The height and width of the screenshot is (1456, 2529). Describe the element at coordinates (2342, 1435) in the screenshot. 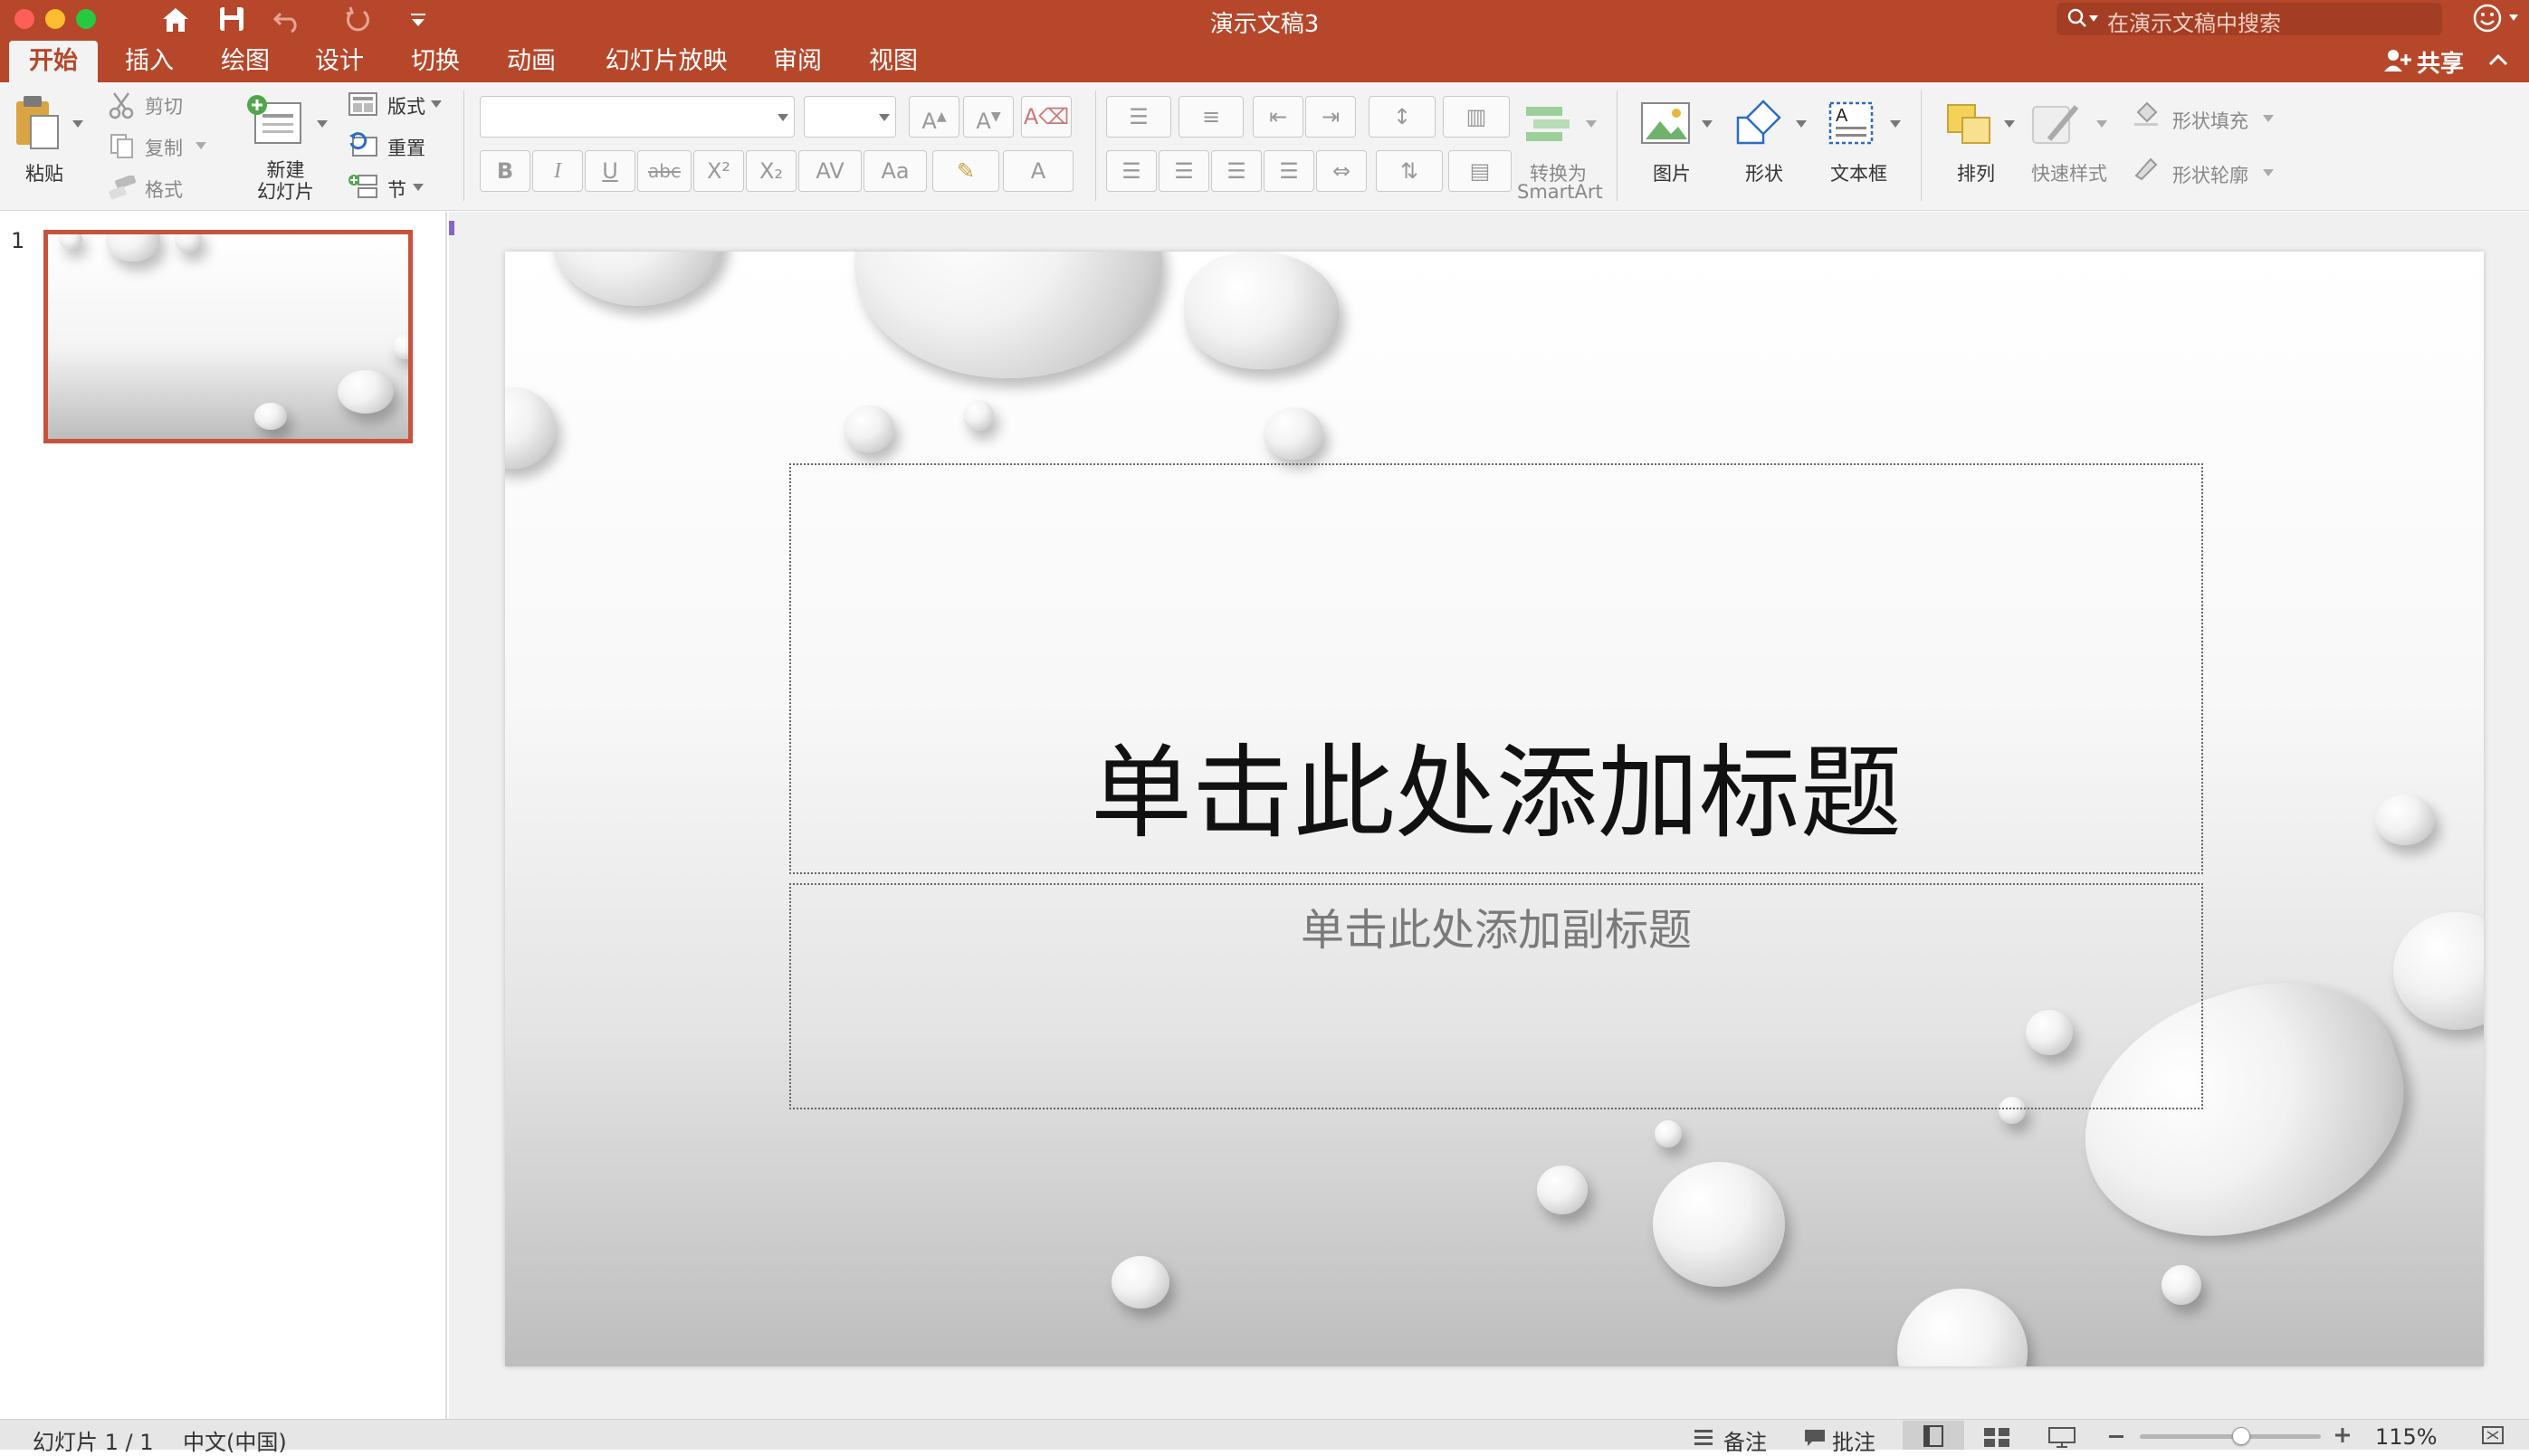

I see `zoom-in-button` at that location.